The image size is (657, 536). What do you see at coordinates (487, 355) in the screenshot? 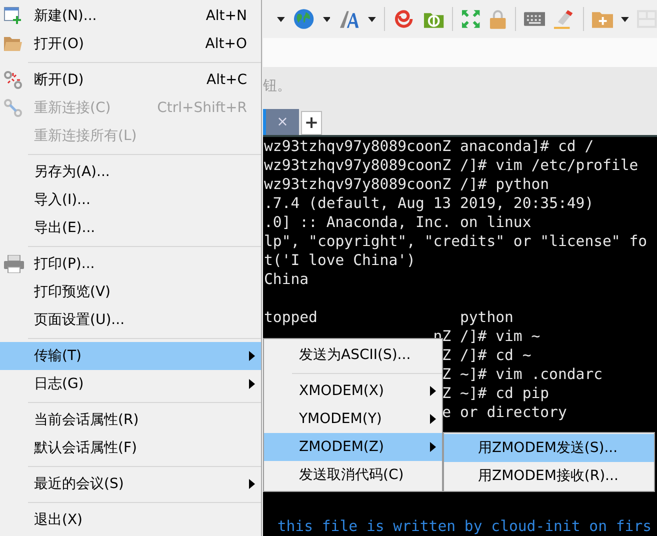
I see `terminal-line: Z /]# cd ~` at bounding box center [487, 355].